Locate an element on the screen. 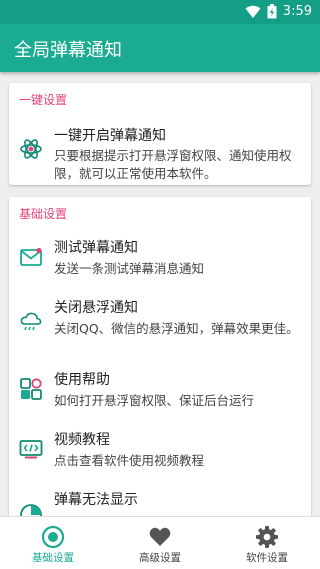 This screenshot has width=320, height=569. pie-icon is located at coordinates (31, 510).